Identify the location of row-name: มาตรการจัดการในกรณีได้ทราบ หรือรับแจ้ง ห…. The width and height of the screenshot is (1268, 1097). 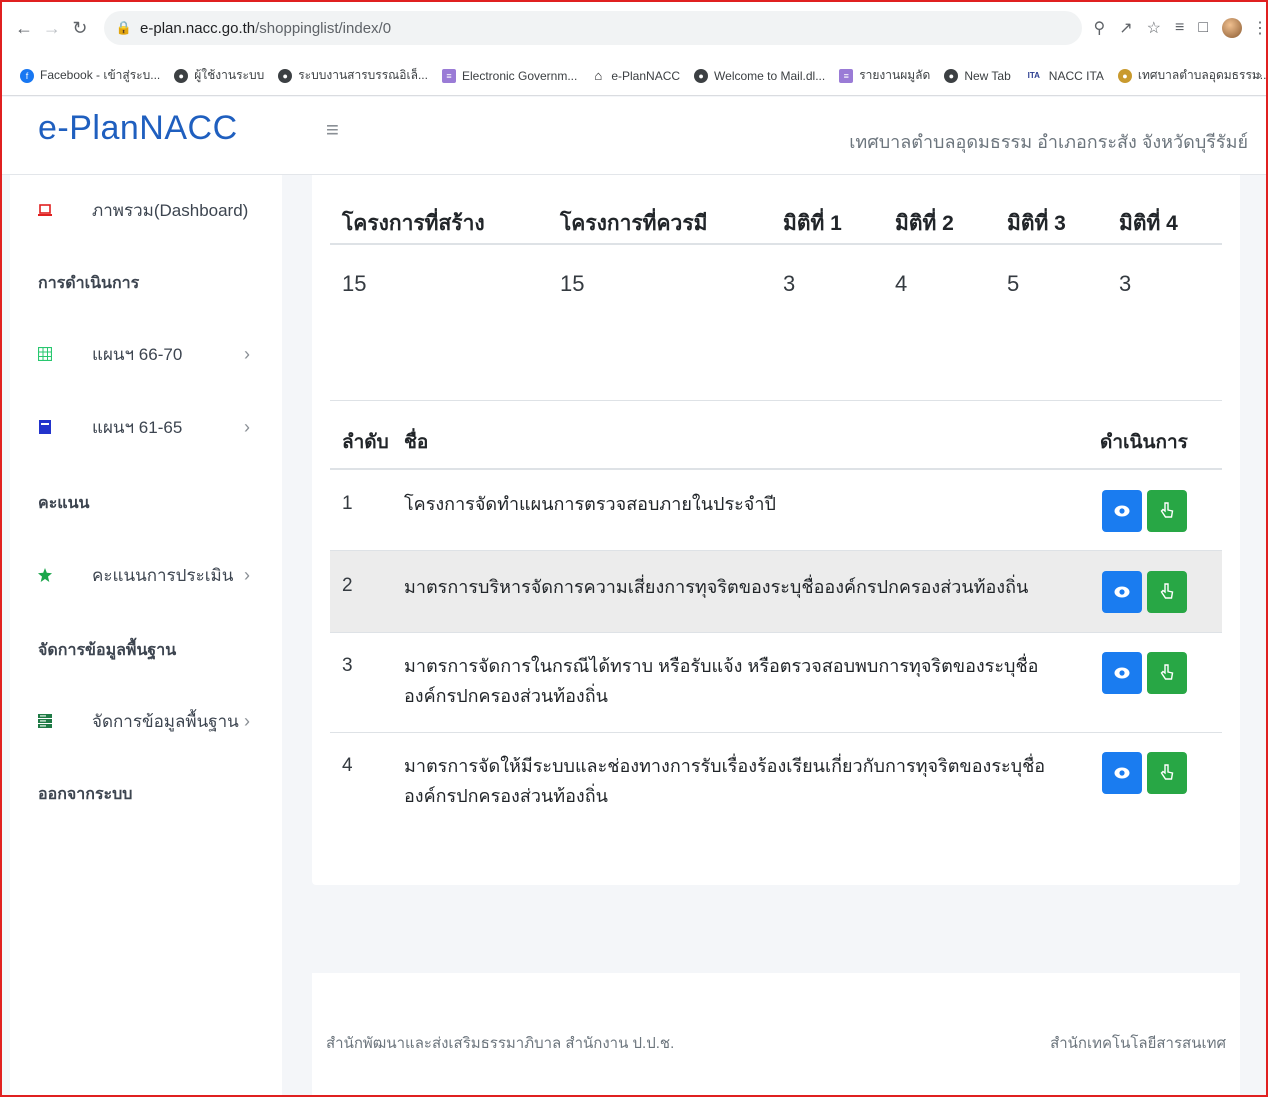
(721, 681).